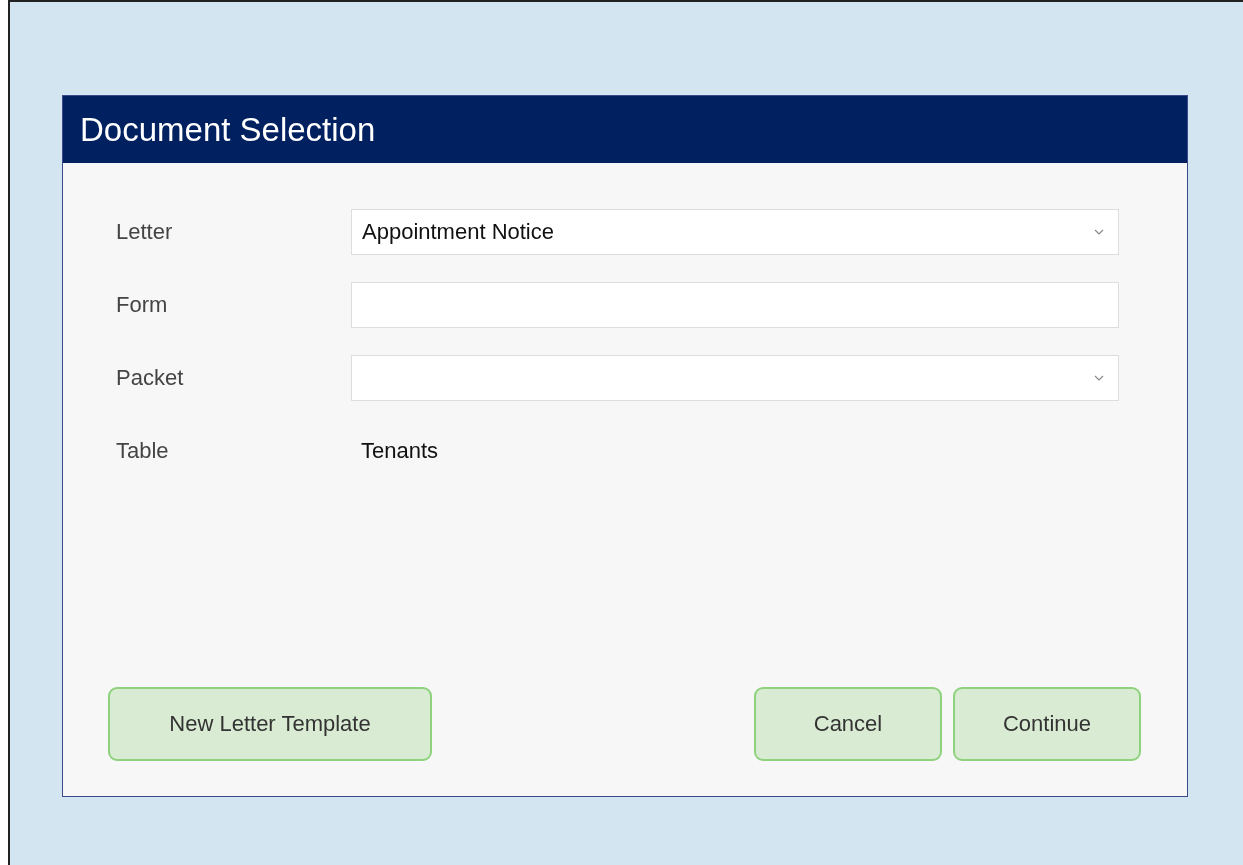 This screenshot has height=865, width=1243. What do you see at coordinates (399, 451) in the screenshot?
I see `field-value: Tenants` at bounding box center [399, 451].